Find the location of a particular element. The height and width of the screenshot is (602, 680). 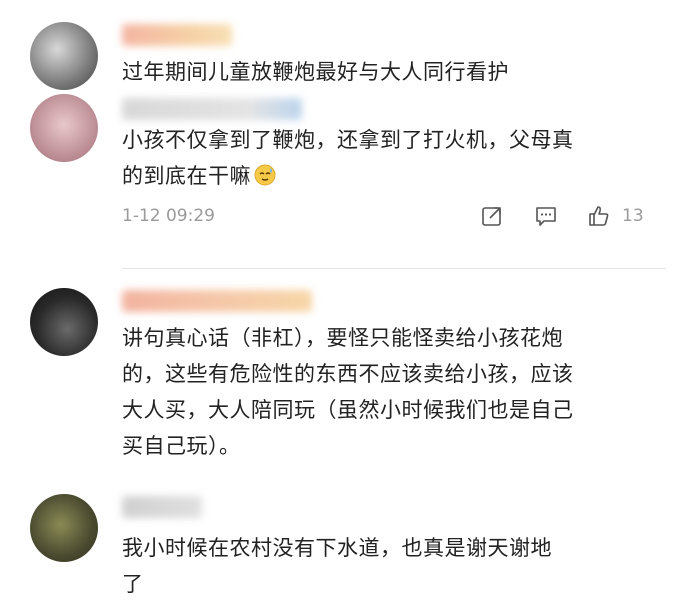

comment-text-content: 小孩不仅拿到了鞭炮，还拿到了打火机，父母真 的到底在干嘛 is located at coordinates (348, 158).